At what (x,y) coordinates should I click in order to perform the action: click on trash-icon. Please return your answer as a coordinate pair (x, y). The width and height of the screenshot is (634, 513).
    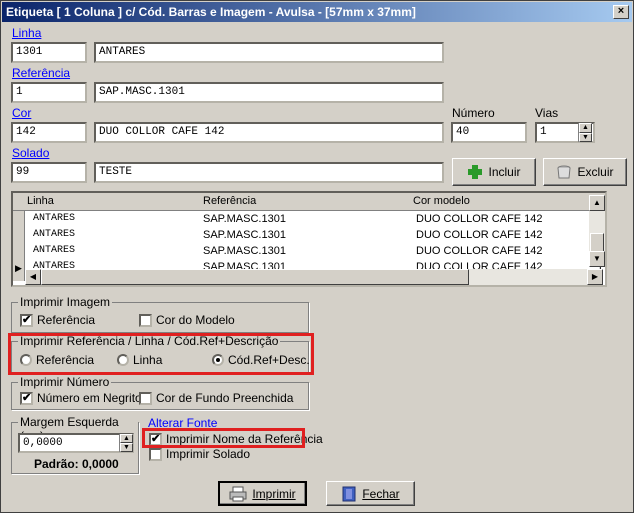
    Looking at the image, I should click on (564, 172).